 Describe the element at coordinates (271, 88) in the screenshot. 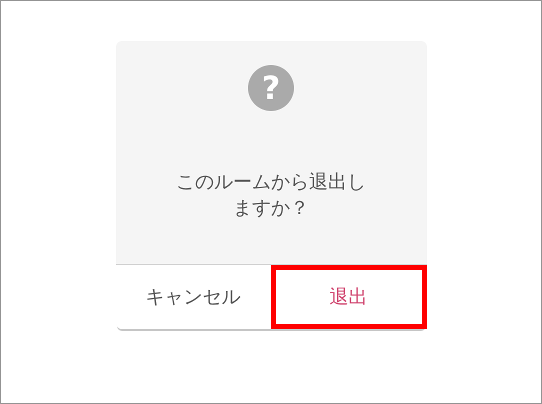

I see `question-icon: ?` at that location.